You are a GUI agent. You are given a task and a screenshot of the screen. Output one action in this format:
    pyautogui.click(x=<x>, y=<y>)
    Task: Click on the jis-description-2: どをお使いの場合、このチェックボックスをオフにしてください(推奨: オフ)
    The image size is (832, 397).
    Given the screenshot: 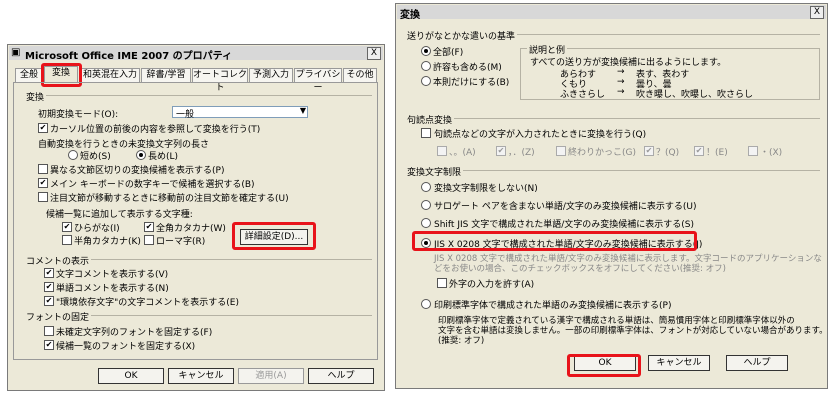 What is the action you would take?
    pyautogui.click(x=580, y=269)
    